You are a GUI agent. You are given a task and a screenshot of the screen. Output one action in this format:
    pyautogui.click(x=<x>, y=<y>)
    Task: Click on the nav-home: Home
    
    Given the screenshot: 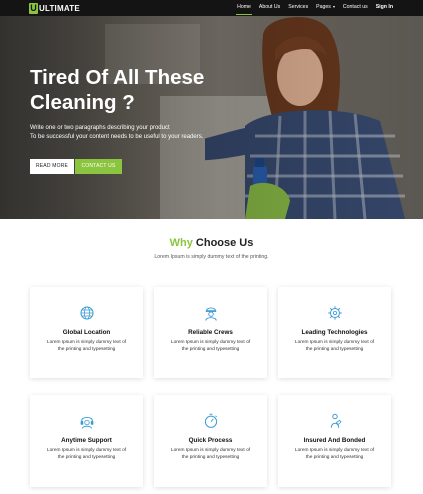 What is the action you would take?
    pyautogui.click(x=244, y=8)
    